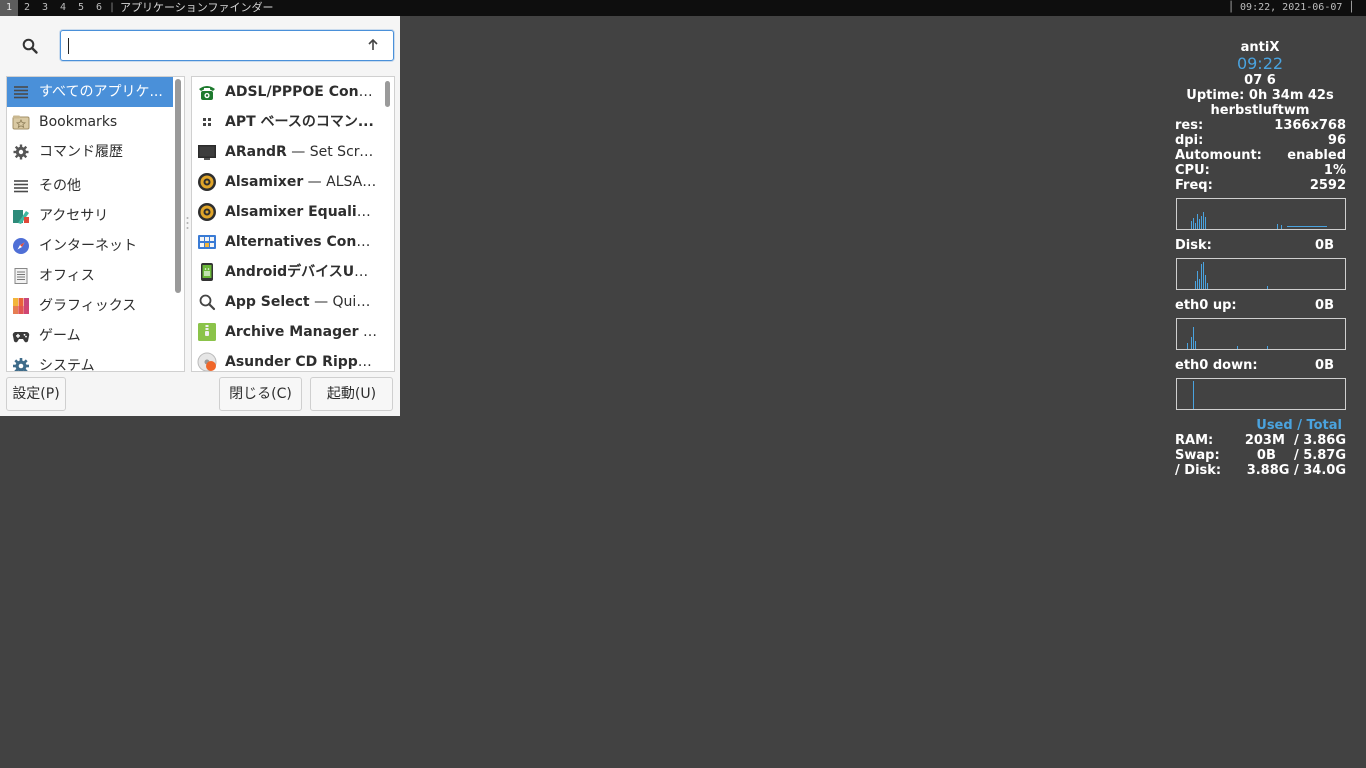 This screenshot has width=1366, height=768. What do you see at coordinates (1324, 245) in the screenshot?
I see `disk-value: 0B` at bounding box center [1324, 245].